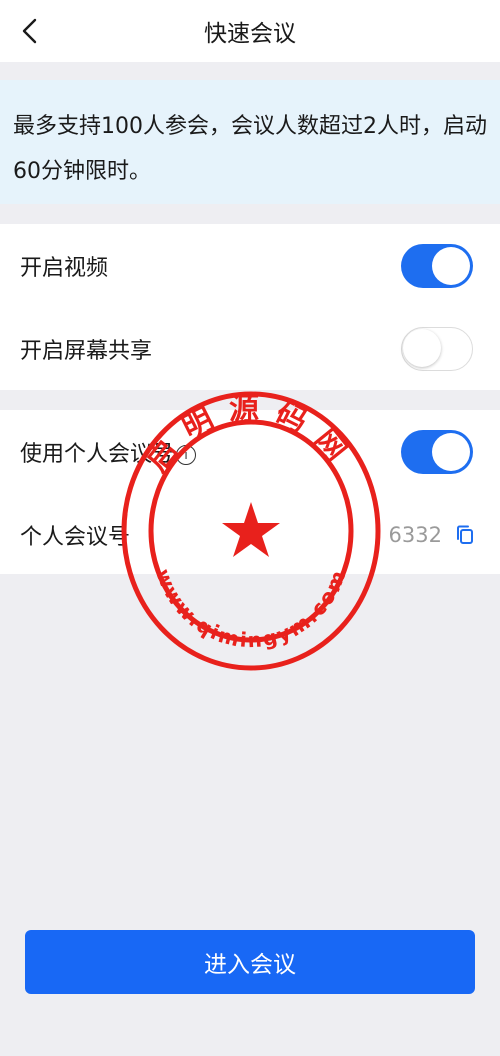  What do you see at coordinates (250, 962) in the screenshot?
I see `enter-meeting-button: 进入会议` at bounding box center [250, 962].